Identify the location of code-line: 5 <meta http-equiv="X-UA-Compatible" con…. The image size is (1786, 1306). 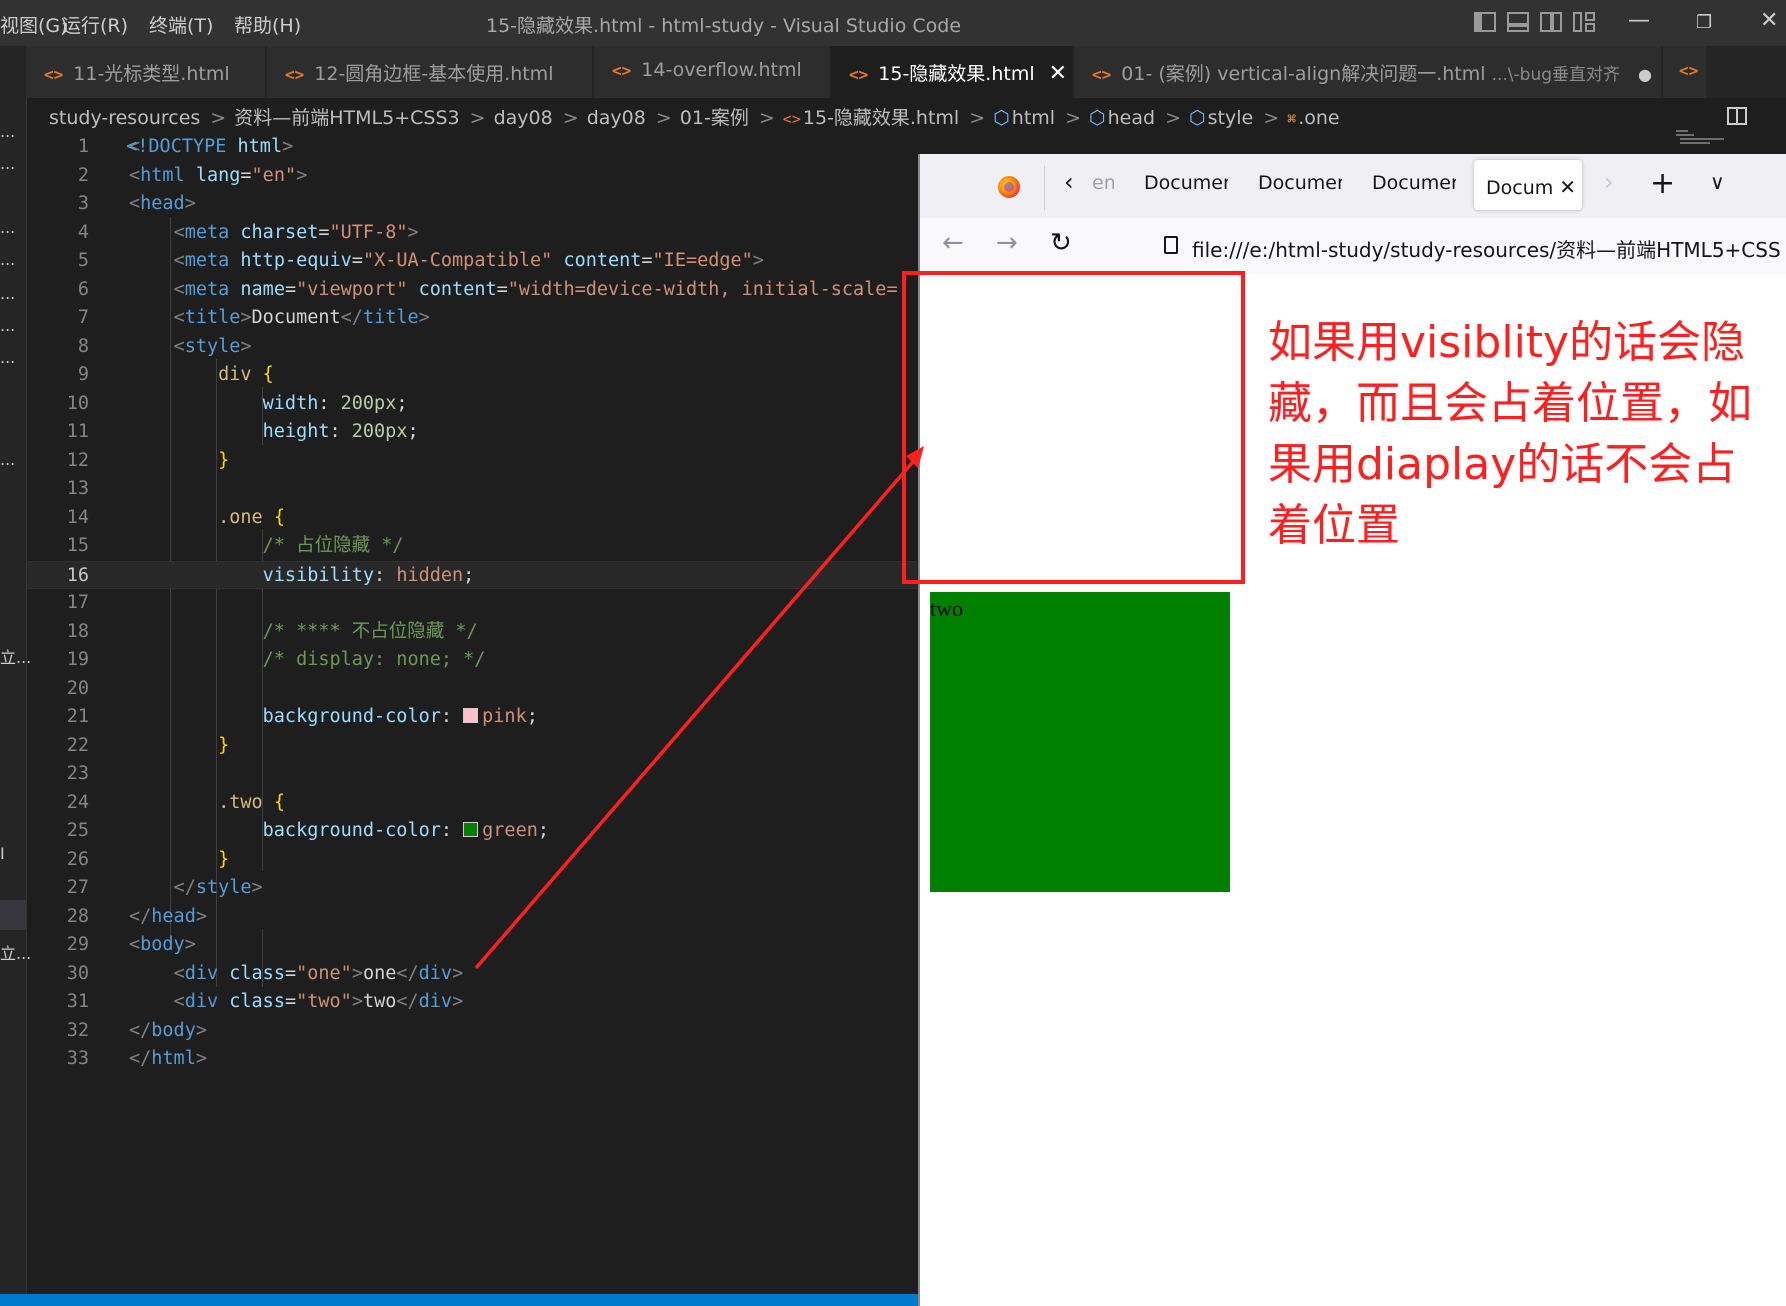
(420, 260).